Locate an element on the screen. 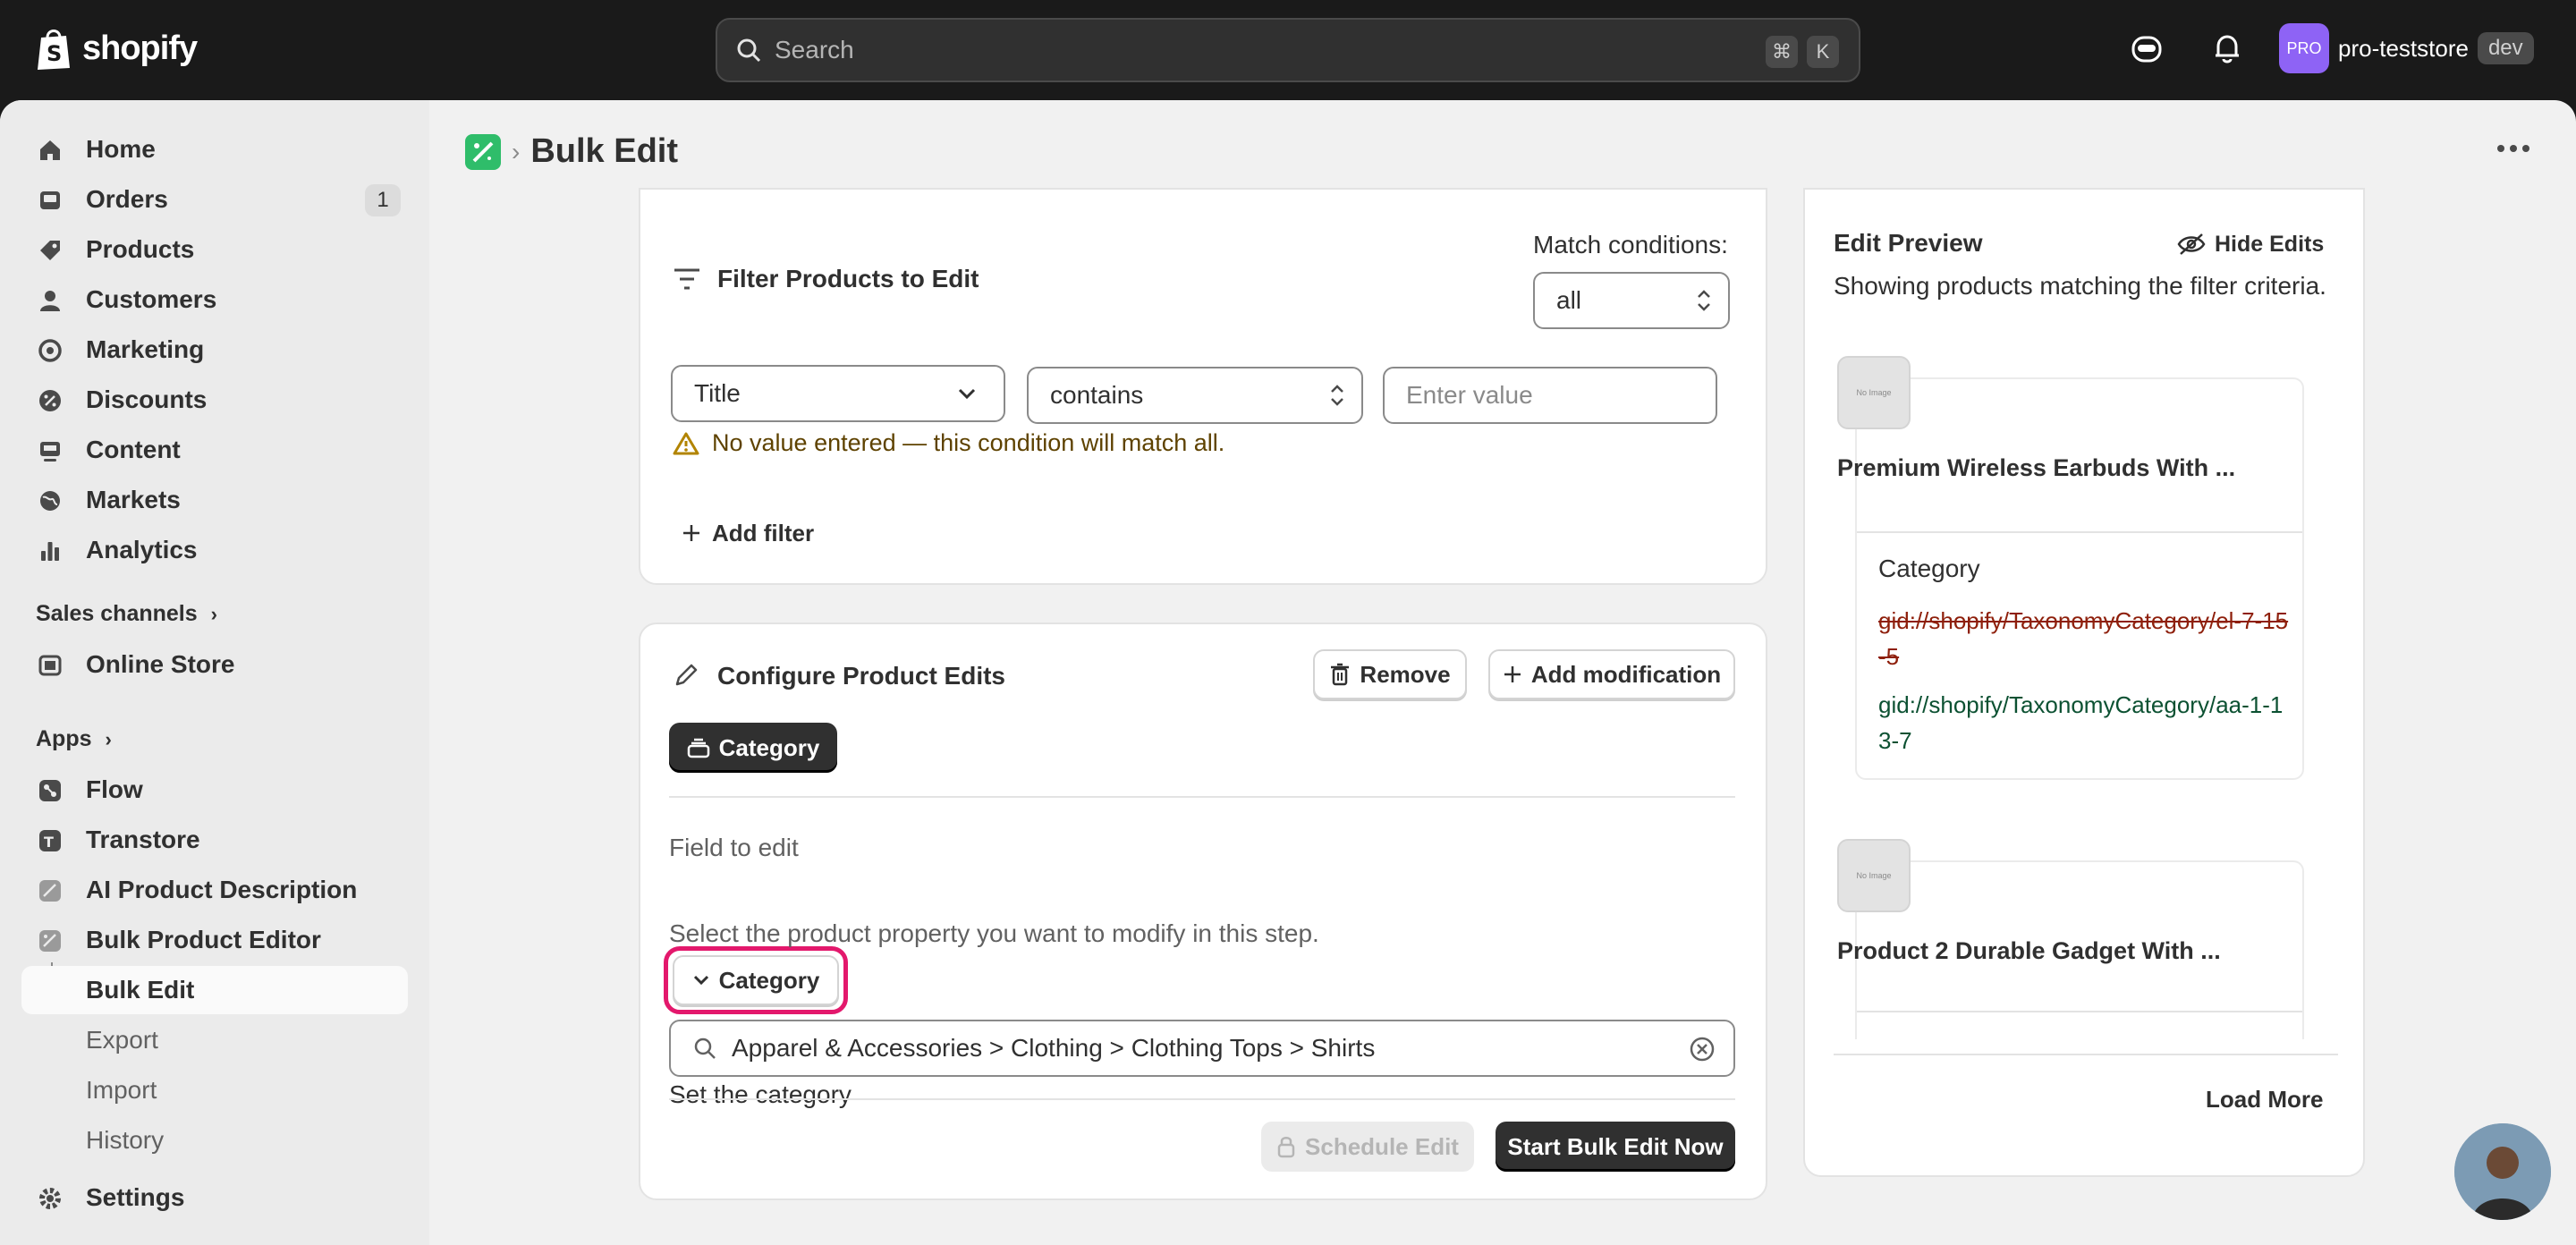 The width and height of the screenshot is (2576, 1245). breadcrumb: › Bulk Edit is located at coordinates (571, 151).